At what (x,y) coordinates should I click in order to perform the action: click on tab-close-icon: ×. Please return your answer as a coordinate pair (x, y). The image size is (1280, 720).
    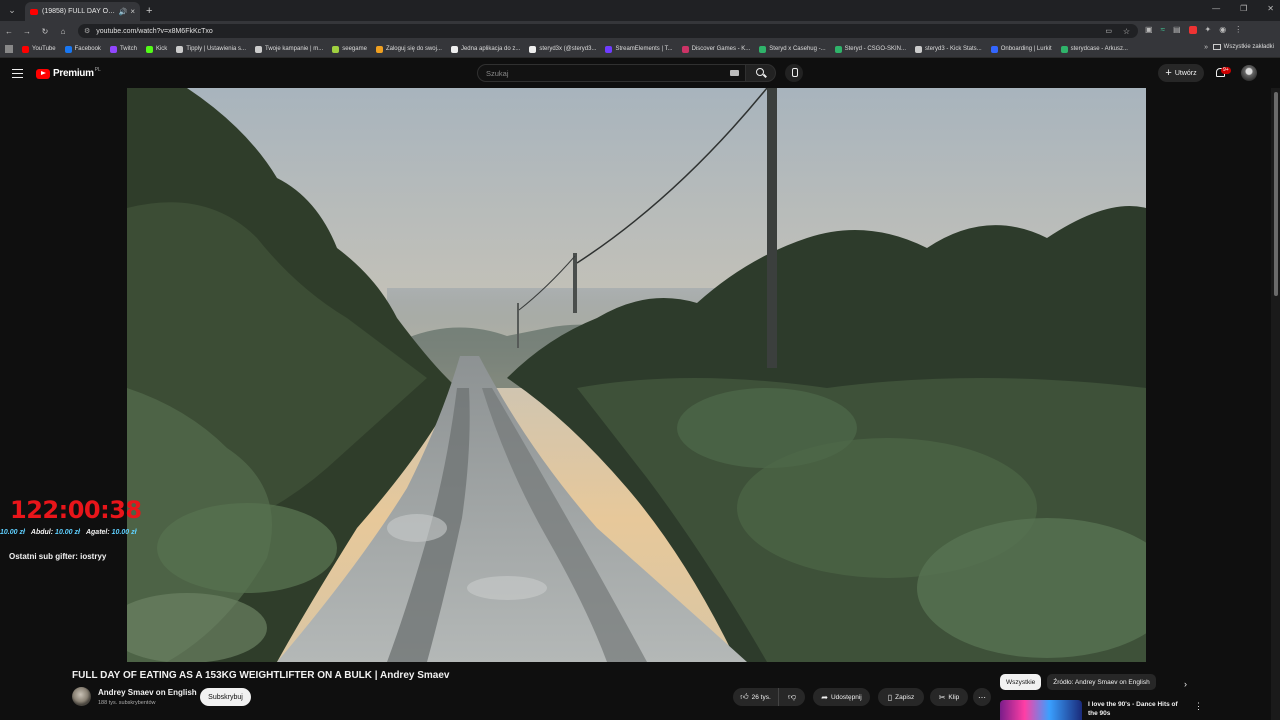
    Looking at the image, I should click on (132, 11).